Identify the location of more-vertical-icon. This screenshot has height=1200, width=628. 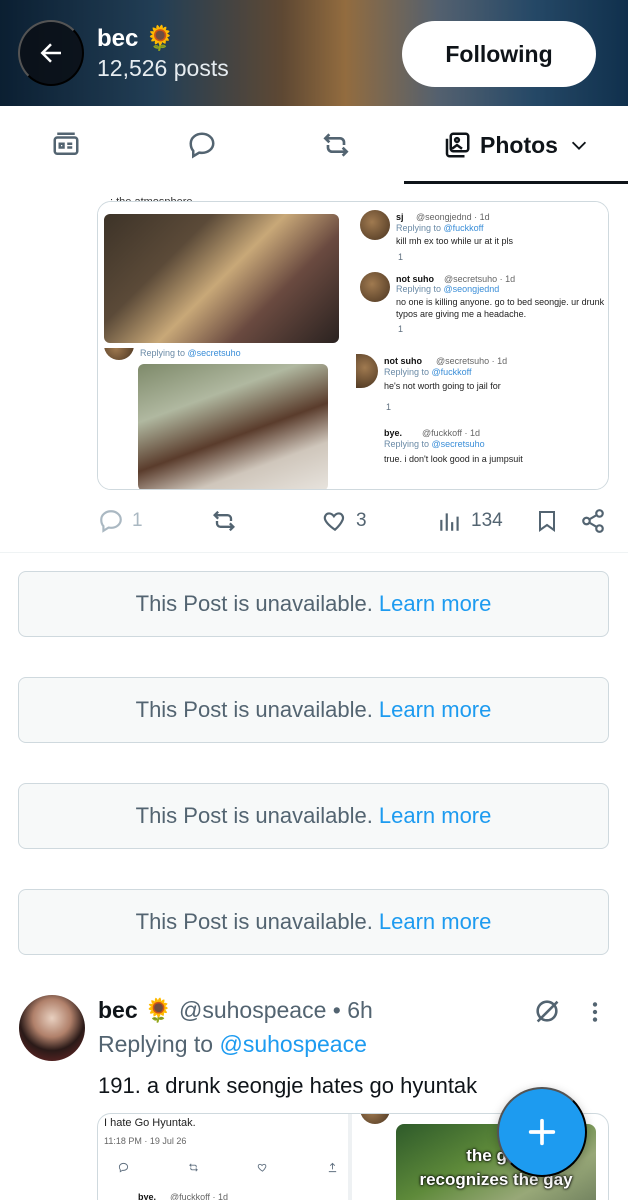
(595, 1012).